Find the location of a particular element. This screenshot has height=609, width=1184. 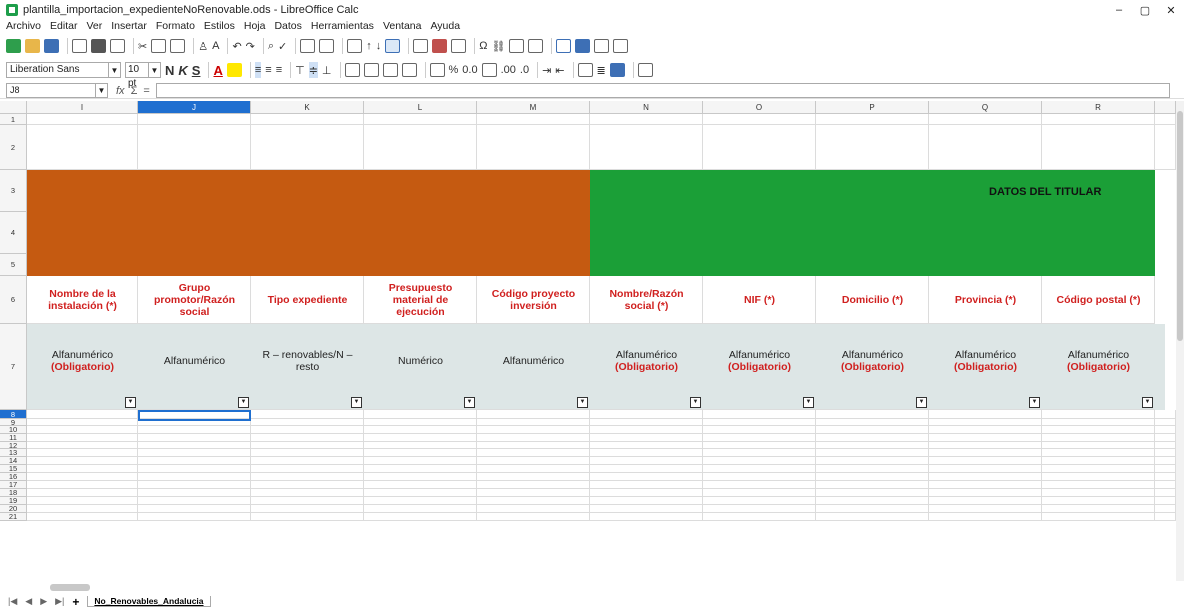

clear-format-icon: A is located at coordinates (215, 46).